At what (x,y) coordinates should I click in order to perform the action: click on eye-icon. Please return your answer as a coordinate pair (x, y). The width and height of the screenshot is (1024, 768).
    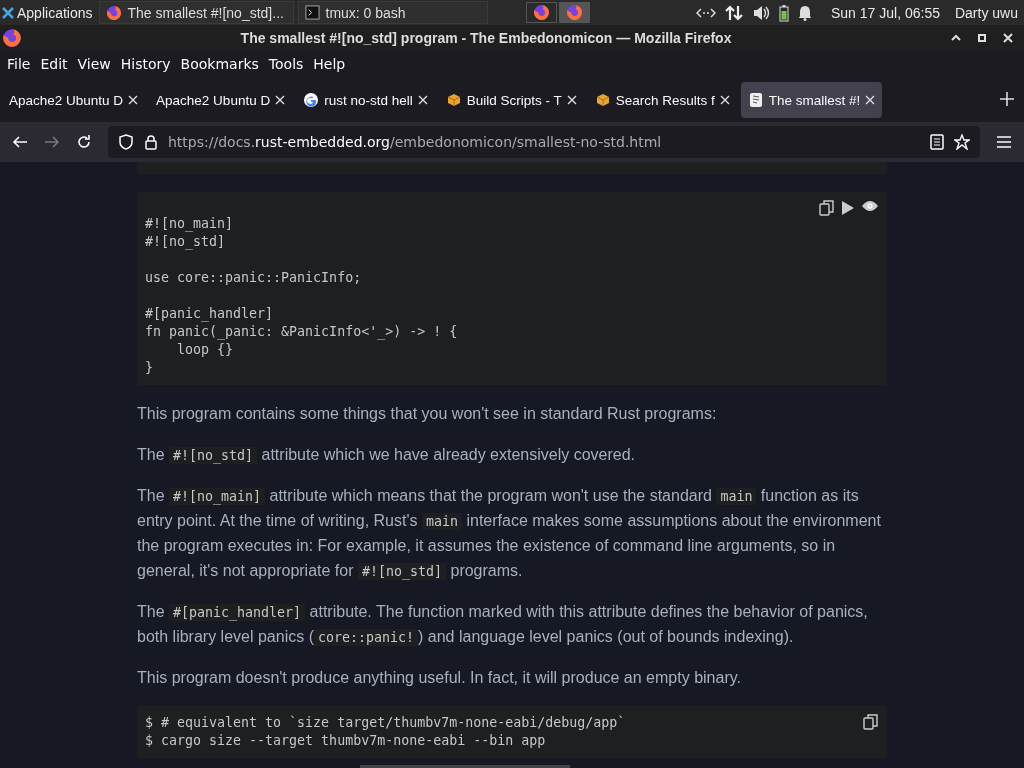
    Looking at the image, I should click on (870, 206).